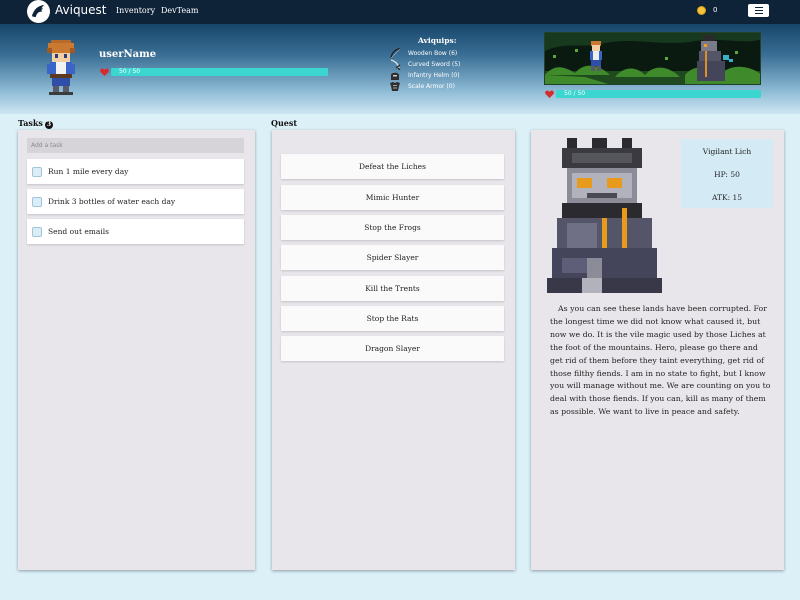  Describe the element at coordinates (395, 64) in the screenshot. I see `sword-icon` at that location.